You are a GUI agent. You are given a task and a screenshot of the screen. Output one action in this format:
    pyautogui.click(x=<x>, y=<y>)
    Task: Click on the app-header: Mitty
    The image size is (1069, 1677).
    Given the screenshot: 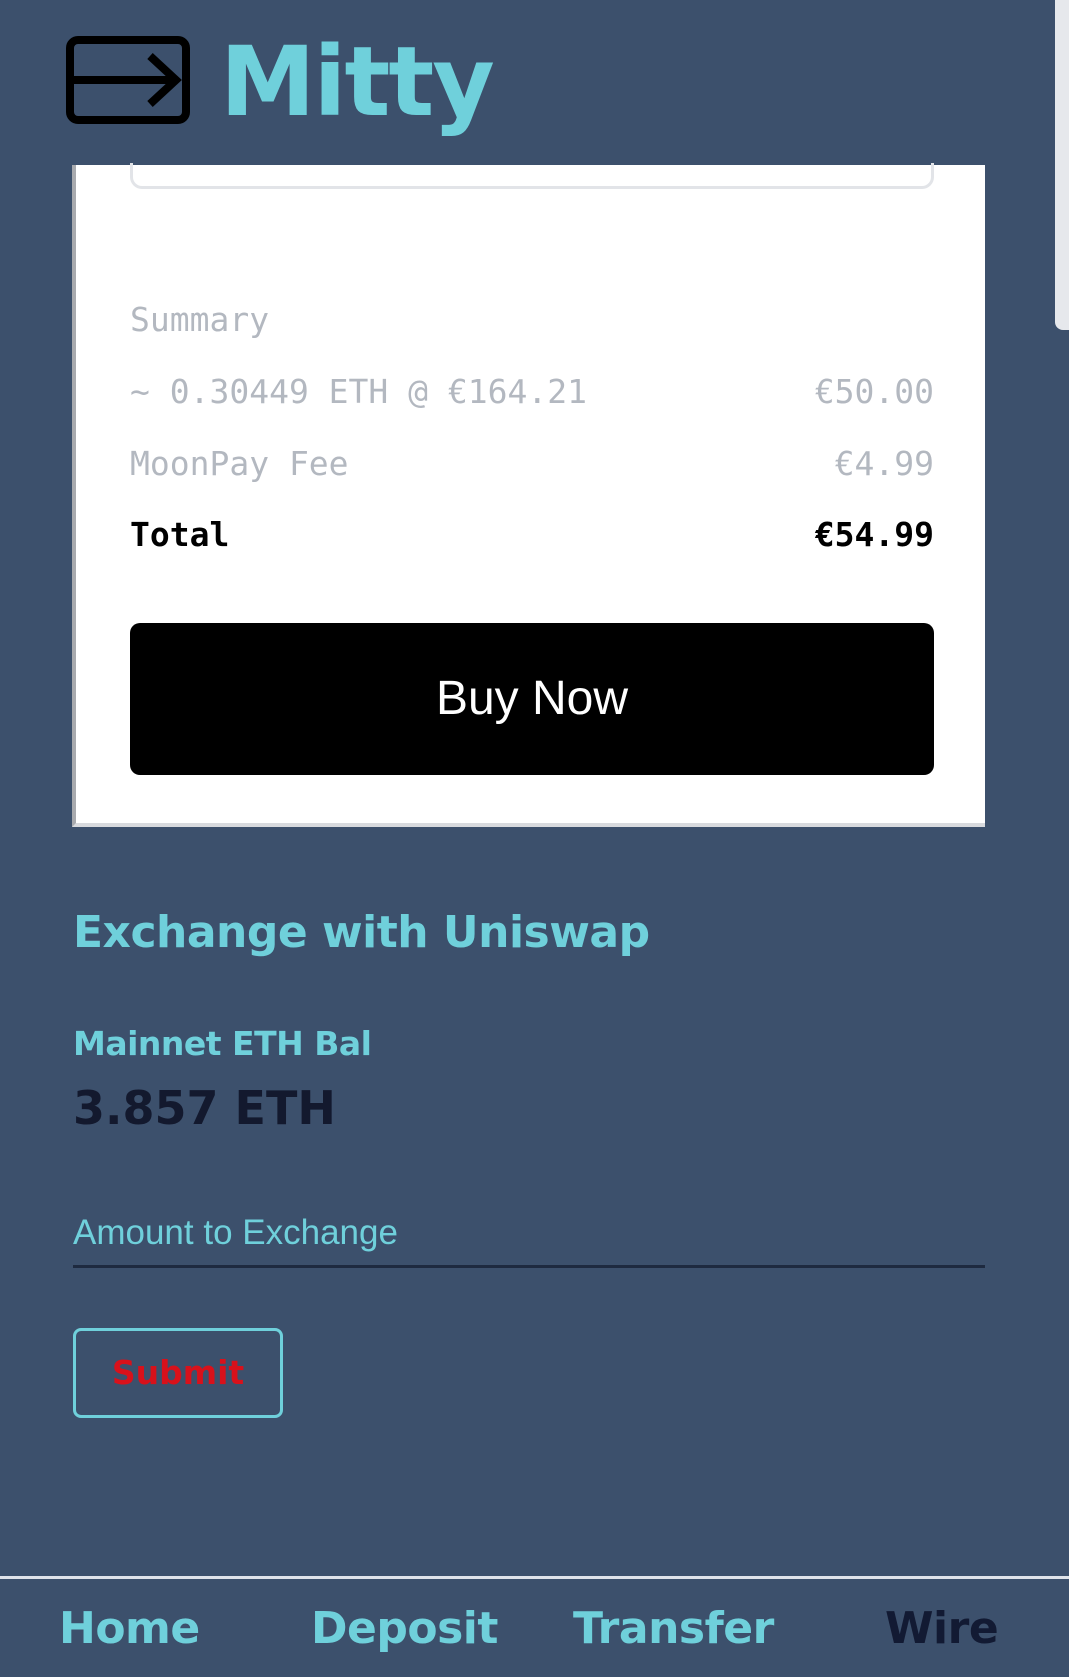 What is the action you would take?
    pyautogui.click(x=534, y=82)
    